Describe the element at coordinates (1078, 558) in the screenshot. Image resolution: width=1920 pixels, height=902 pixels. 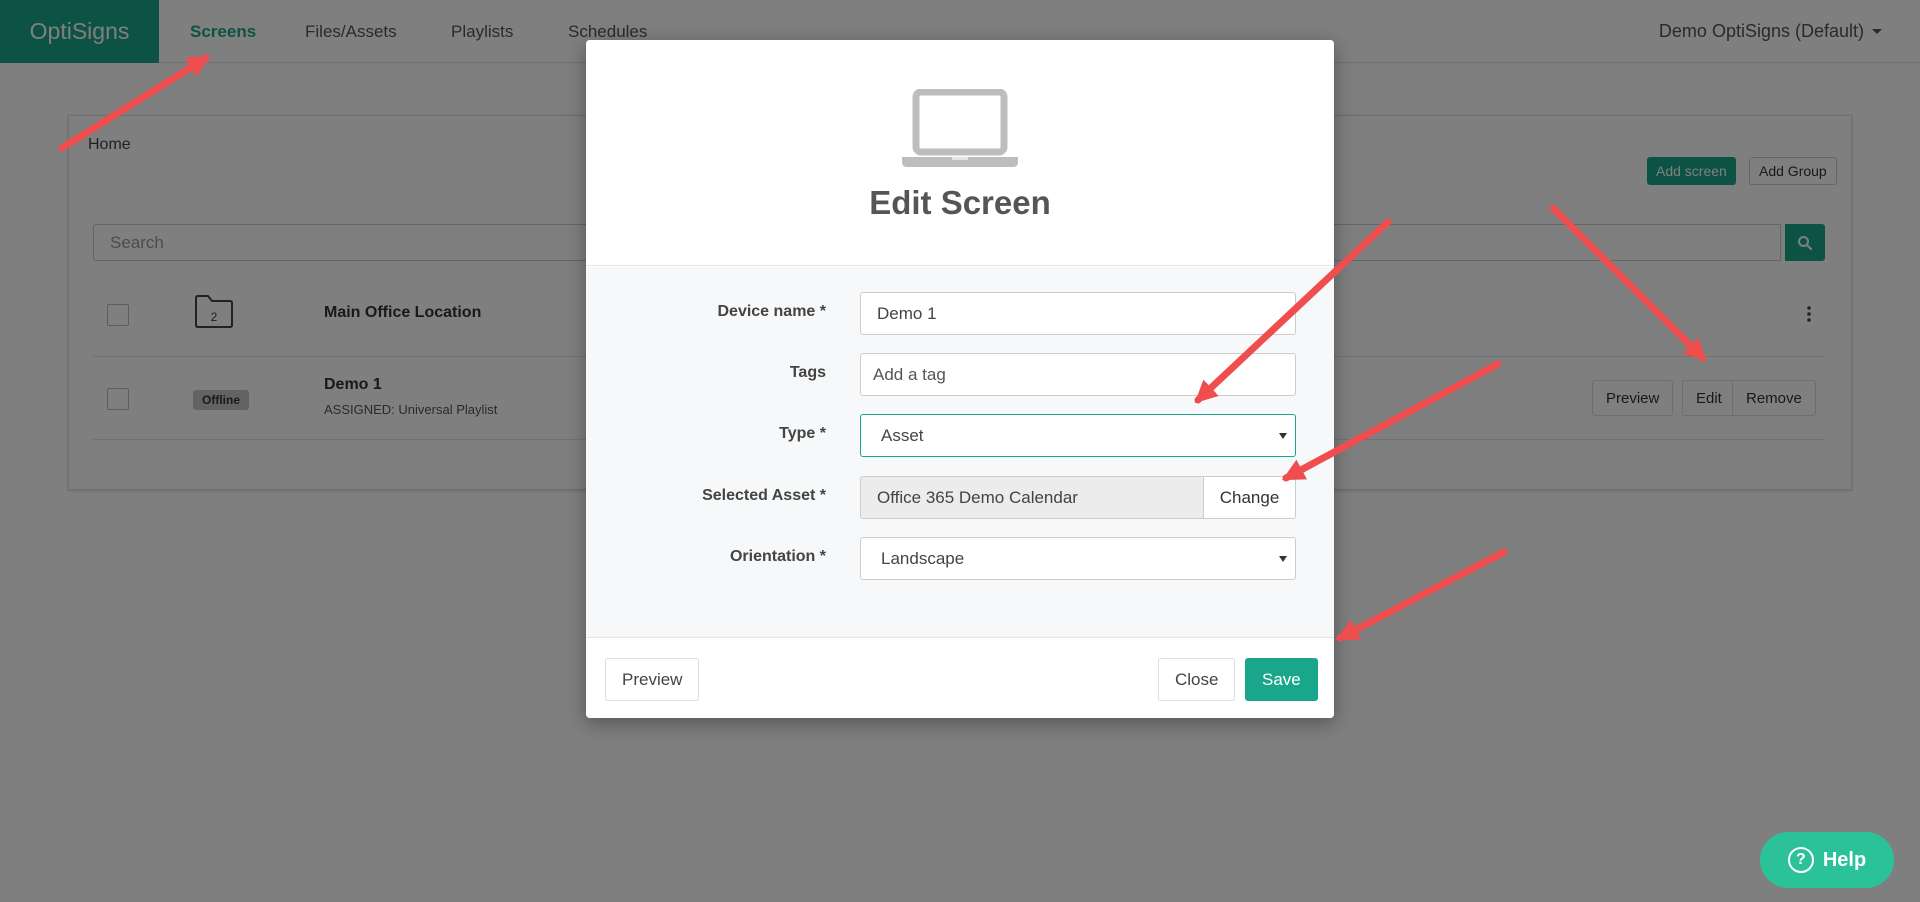
I see `orientation-select: Landscape` at that location.